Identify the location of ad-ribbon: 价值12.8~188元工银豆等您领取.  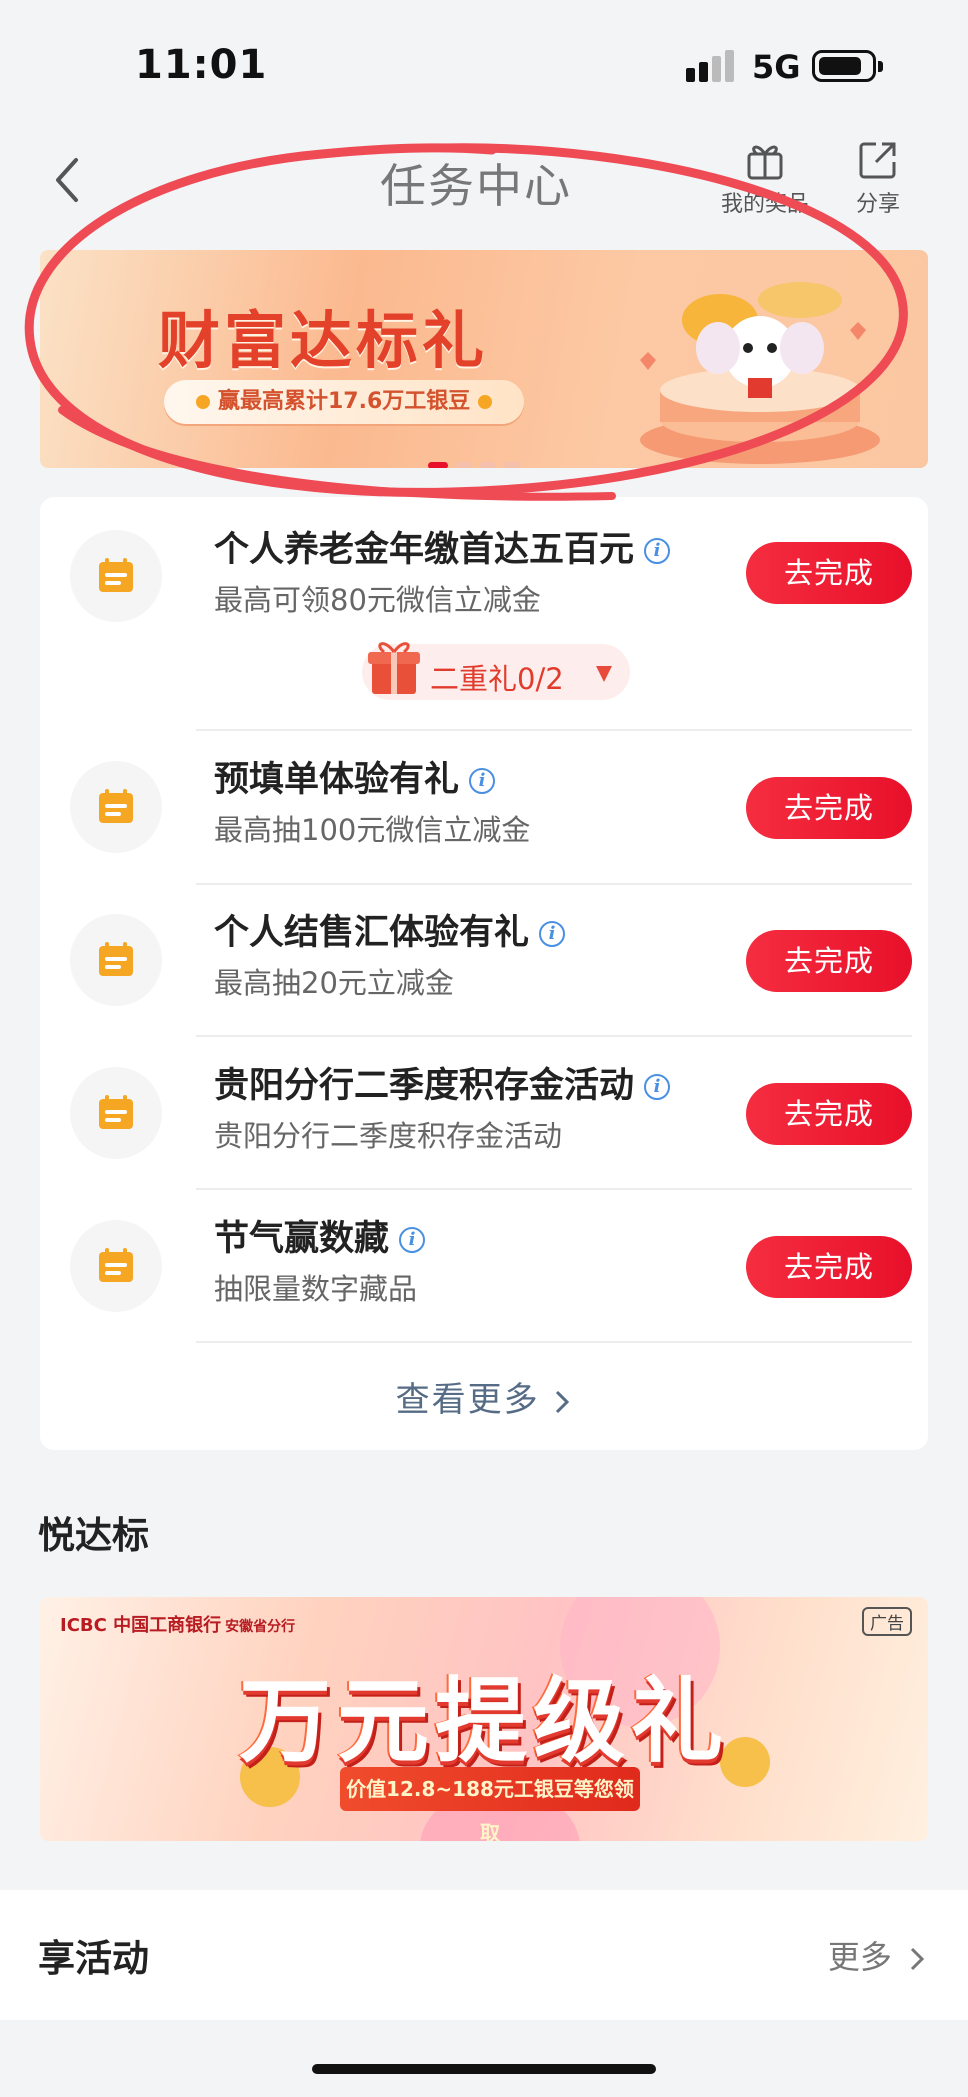
(490, 1804).